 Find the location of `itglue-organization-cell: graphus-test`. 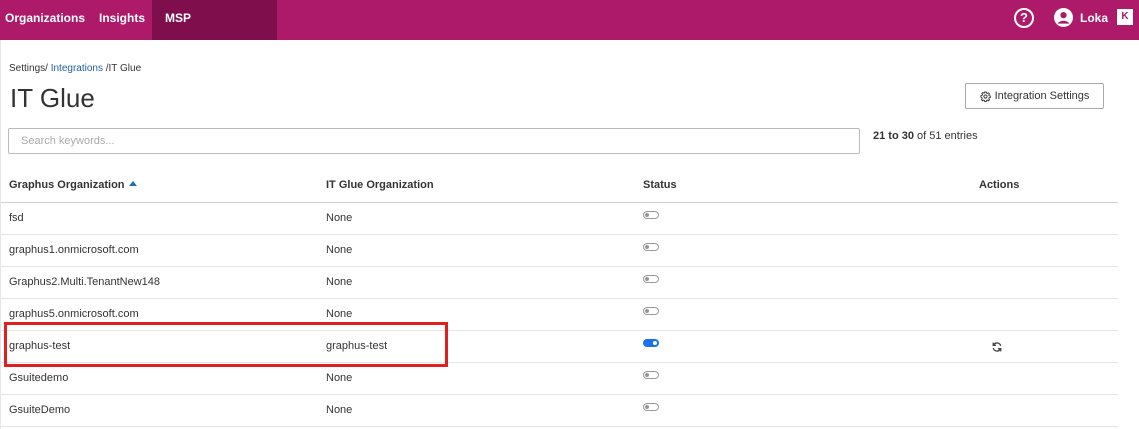

itglue-organization-cell: graphus-test is located at coordinates (357, 346).